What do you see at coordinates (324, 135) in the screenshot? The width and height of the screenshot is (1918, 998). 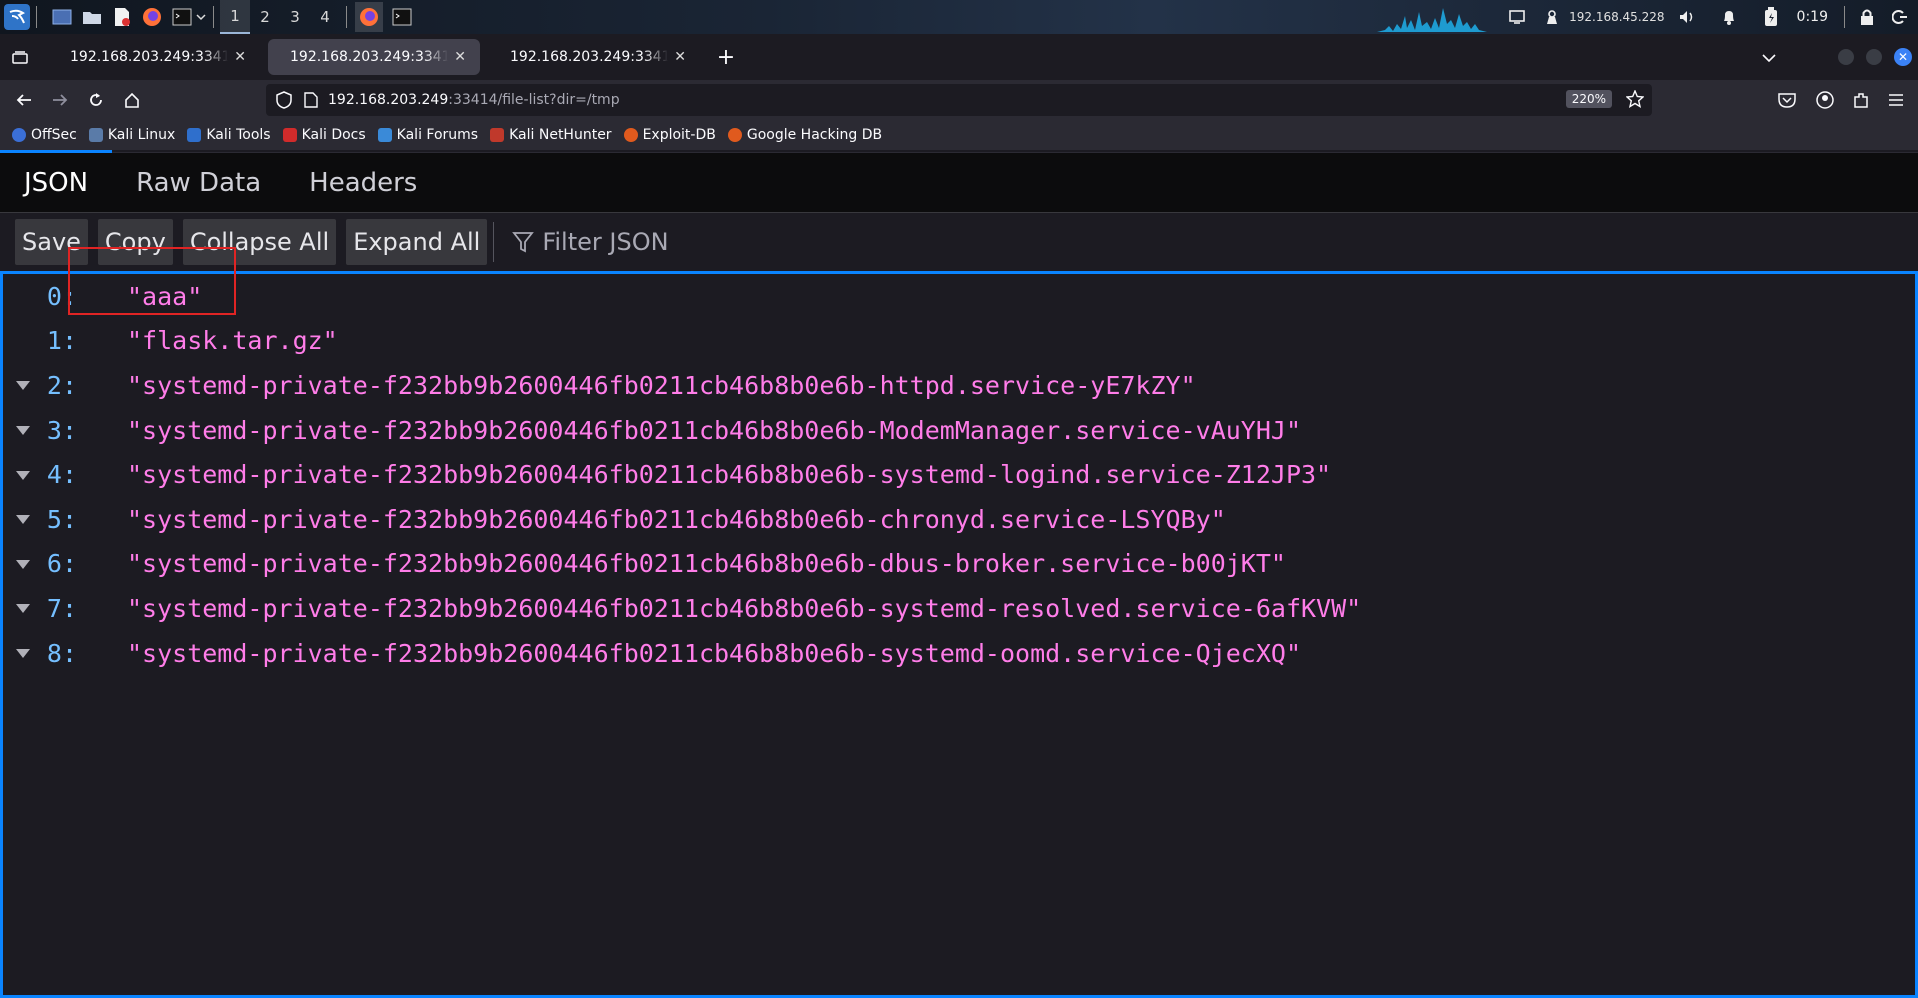 I see `bookmark-kali-docs: Kali Docs` at bounding box center [324, 135].